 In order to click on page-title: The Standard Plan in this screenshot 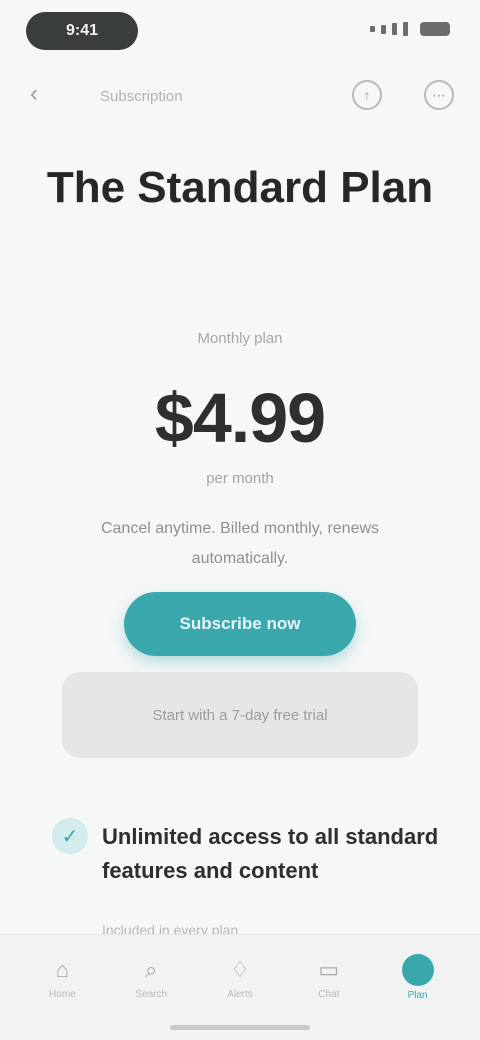, I will do `click(240, 187)`.